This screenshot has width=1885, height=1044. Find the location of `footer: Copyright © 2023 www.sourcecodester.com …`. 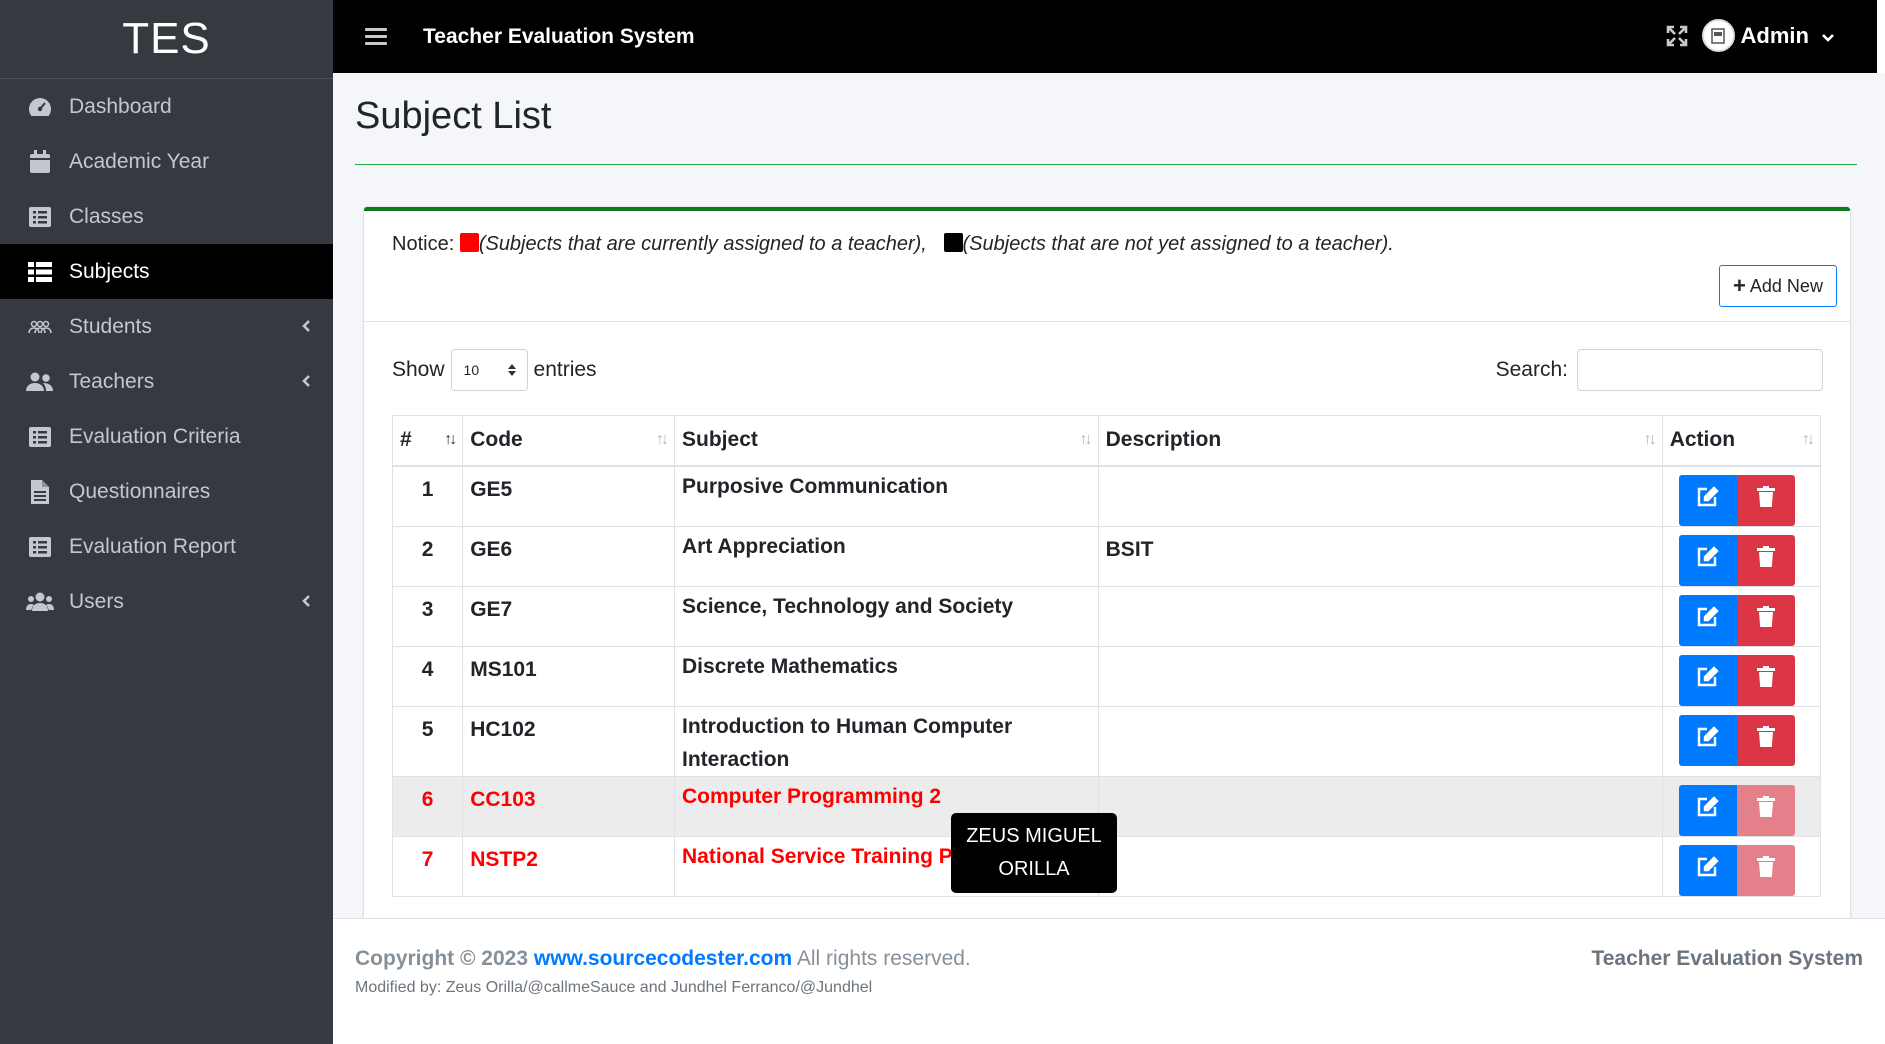

footer: Copyright © 2023 www.sourcecodester.com … is located at coordinates (1109, 981).